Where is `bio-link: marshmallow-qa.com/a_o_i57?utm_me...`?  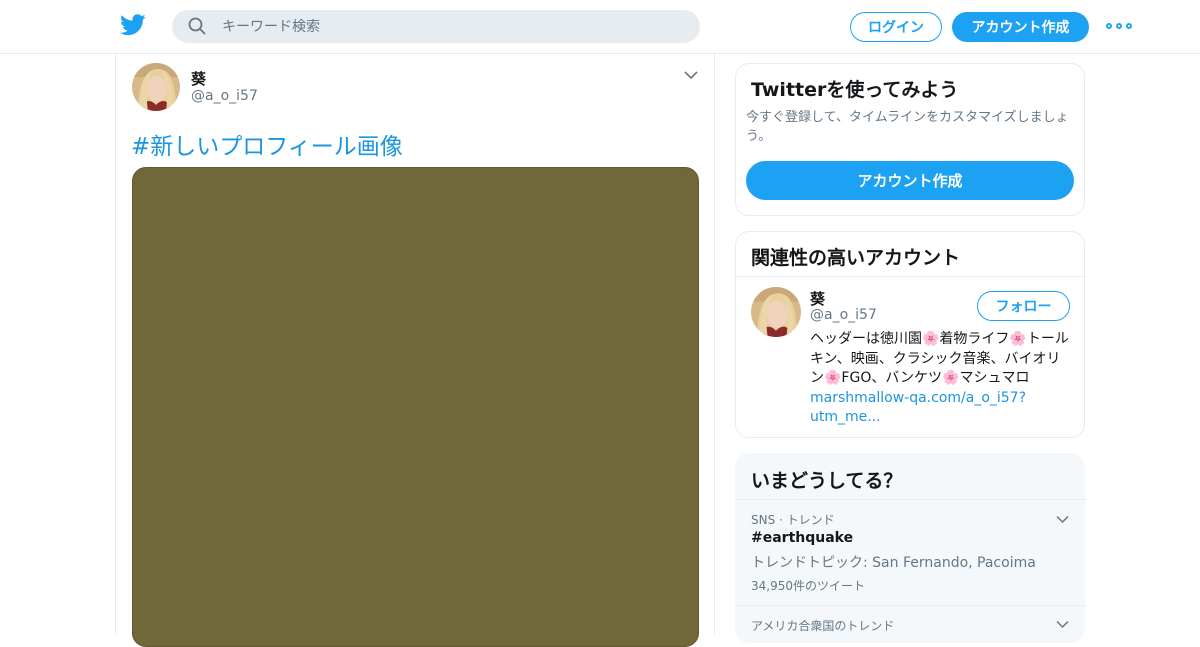
bio-link: marshmallow-qa.com/a_o_i57?utm_me... is located at coordinates (918, 408).